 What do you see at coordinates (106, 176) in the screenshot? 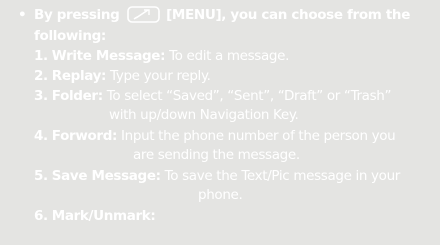
I see `item-title: Save Message:` at bounding box center [106, 176].